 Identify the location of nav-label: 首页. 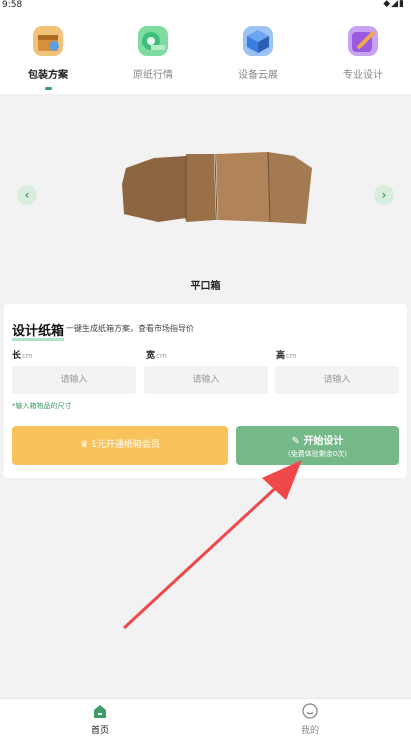
(99, 731).